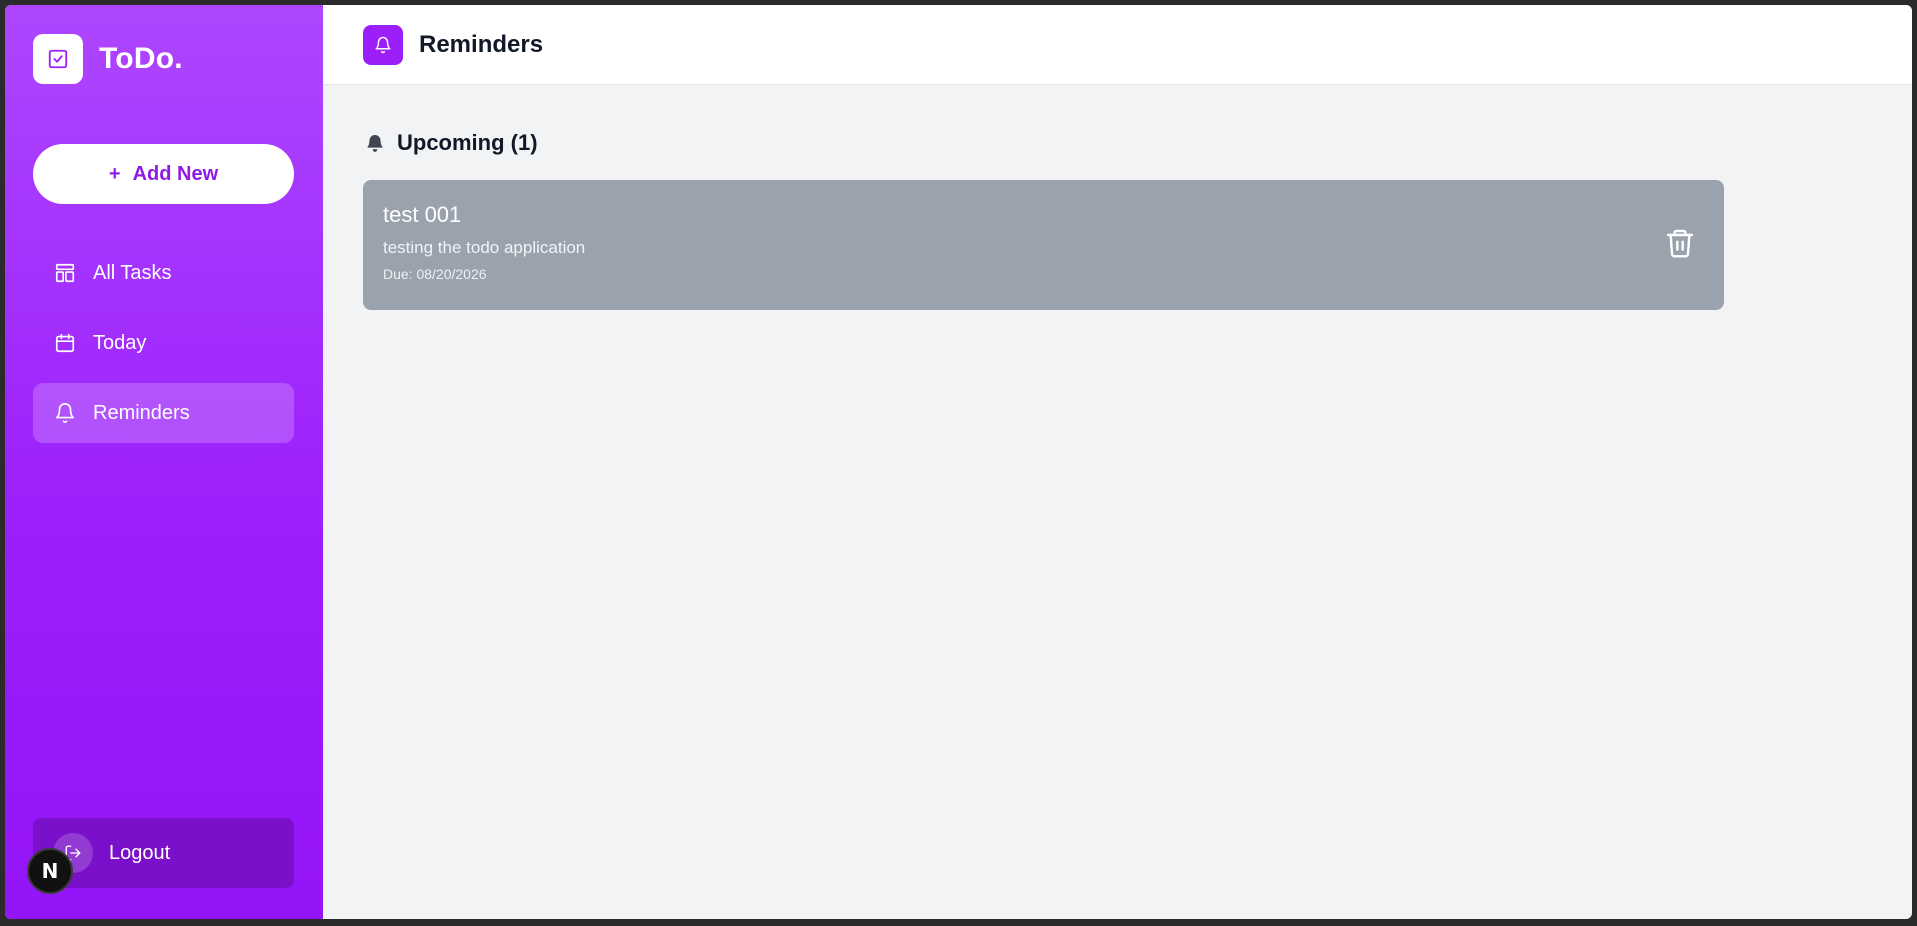 The width and height of the screenshot is (1917, 926). What do you see at coordinates (467, 142) in the screenshot?
I see `section-title: Upcoming (1)` at bounding box center [467, 142].